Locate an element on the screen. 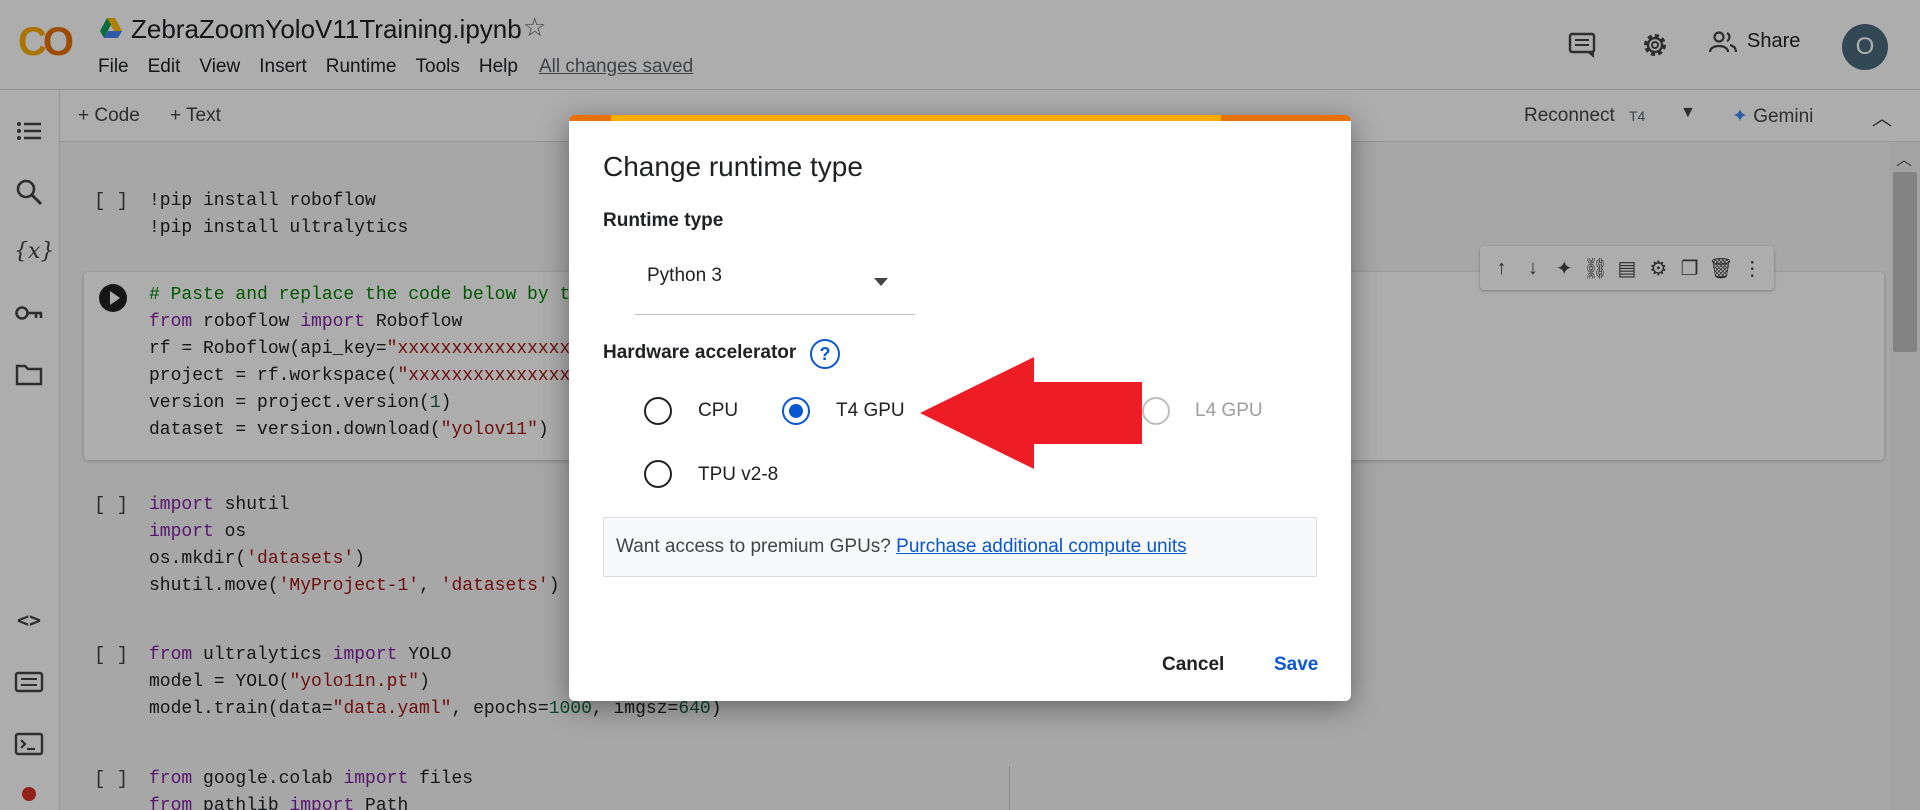  save-button: Save is located at coordinates (1296, 665).